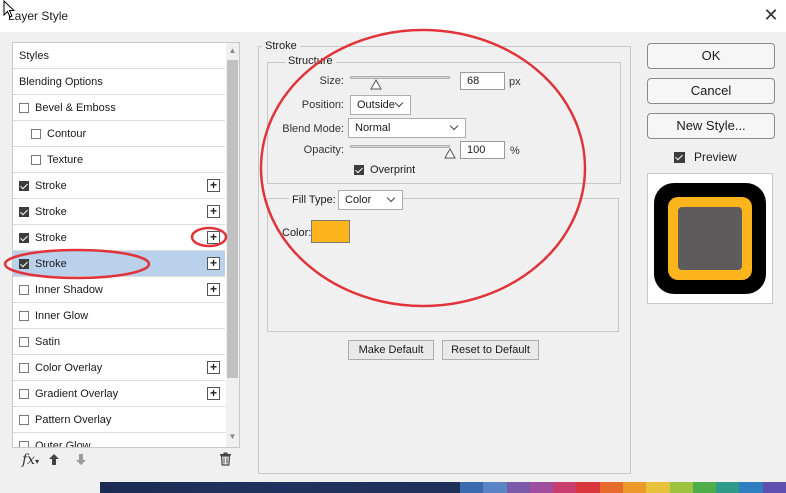  I want to click on fill-type-label: Fill Type:, so click(314, 200).